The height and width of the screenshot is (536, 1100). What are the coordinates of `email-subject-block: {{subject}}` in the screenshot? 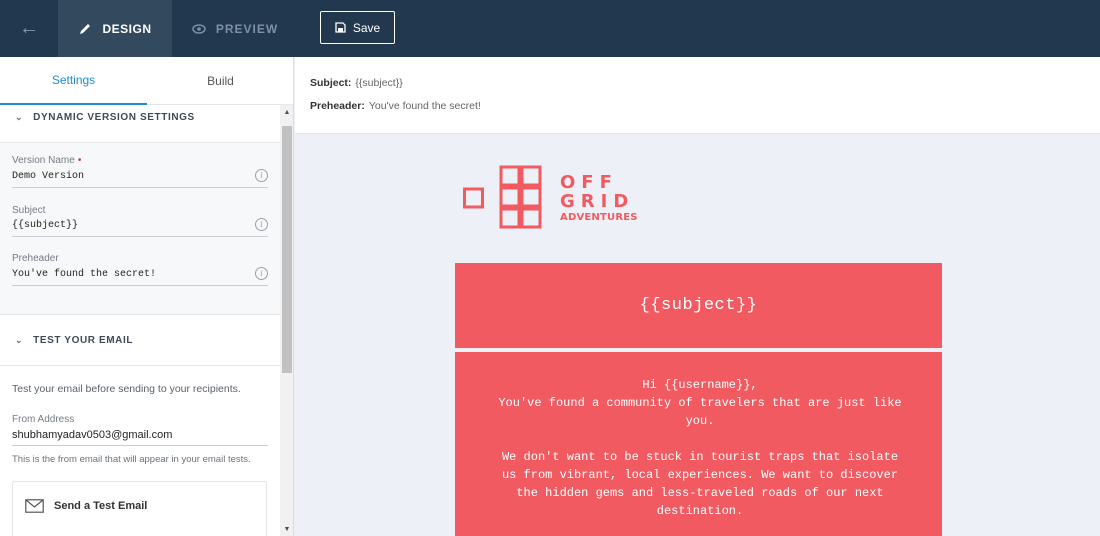 It's located at (698, 305).